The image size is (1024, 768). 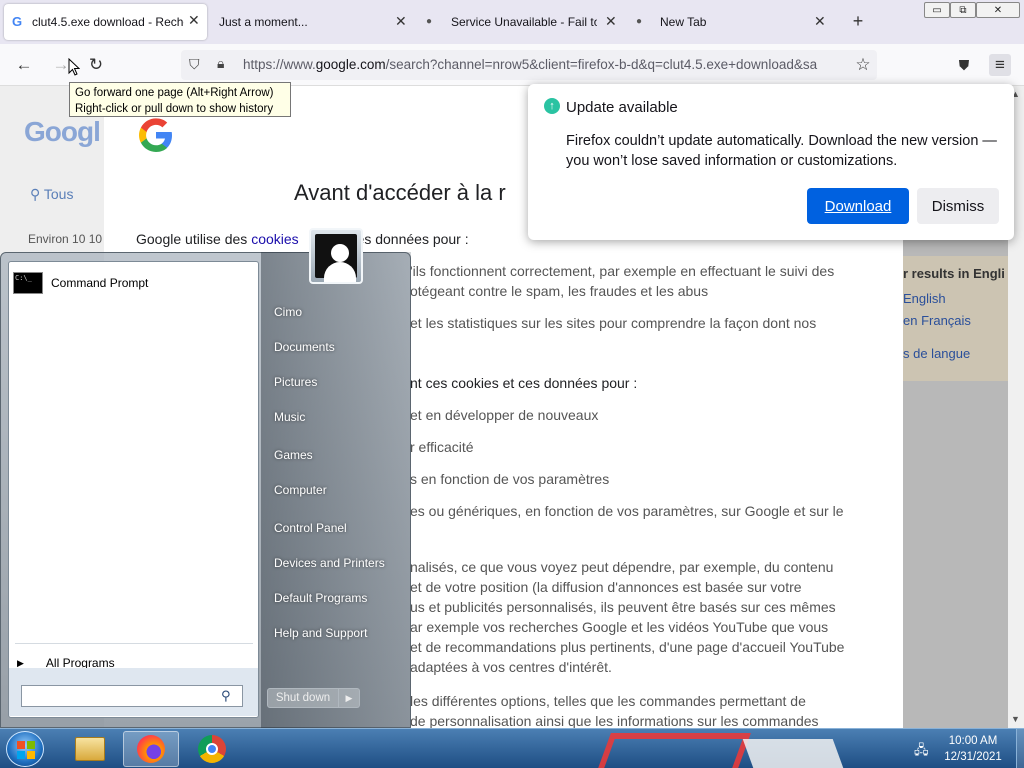 I want to click on restore-button: ⧉, so click(x=963, y=10).